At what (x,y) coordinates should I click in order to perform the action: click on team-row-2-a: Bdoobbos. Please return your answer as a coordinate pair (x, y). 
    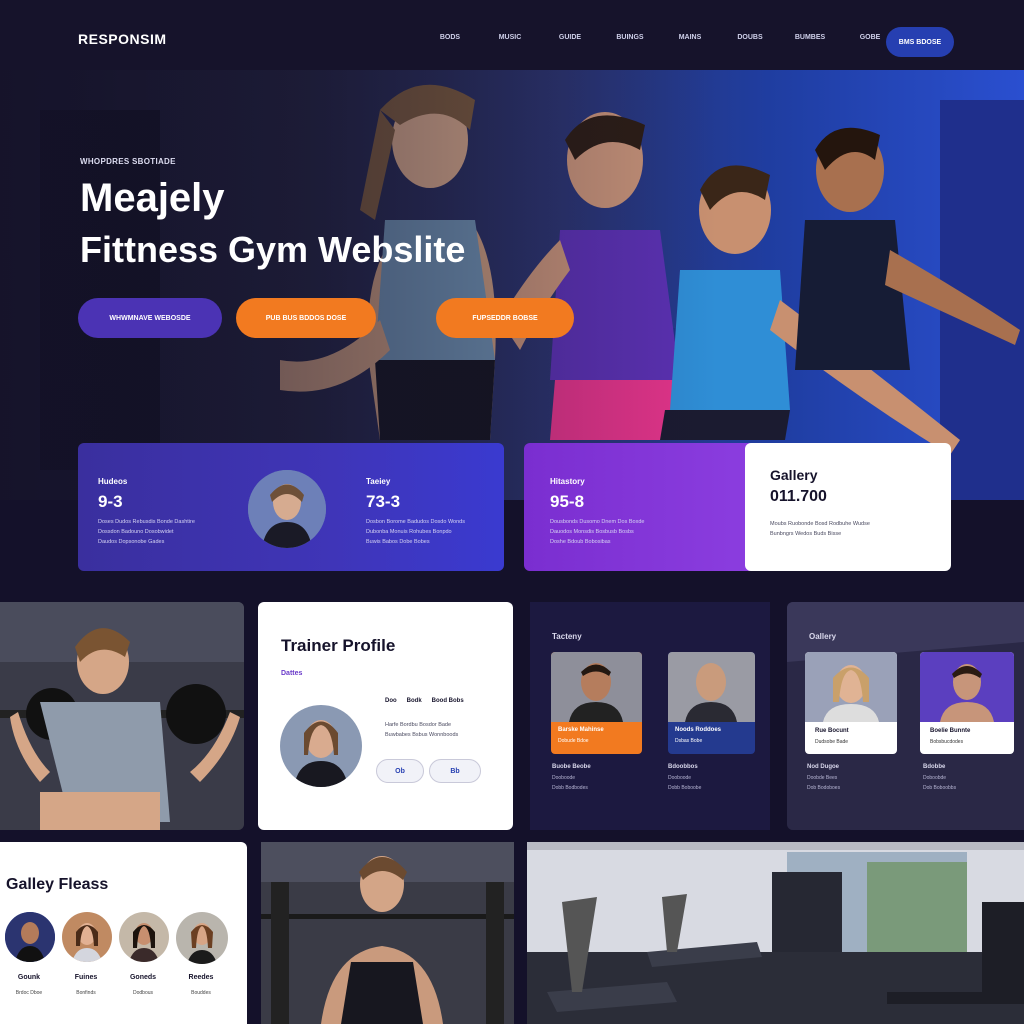
    Looking at the image, I should click on (683, 767).